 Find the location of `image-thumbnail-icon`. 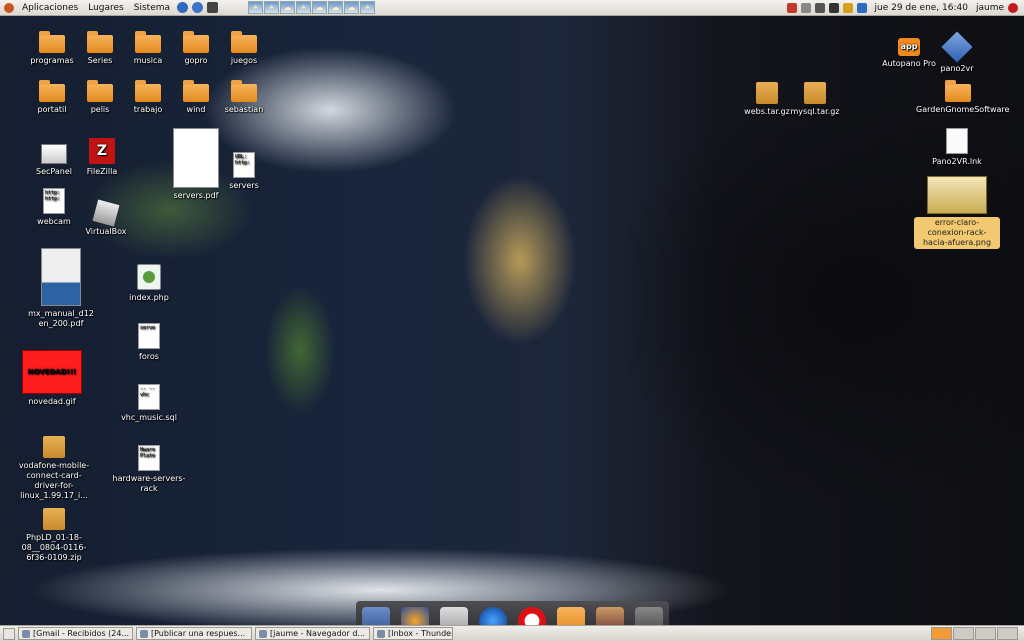

image-thumbnail-icon is located at coordinates (957, 195).